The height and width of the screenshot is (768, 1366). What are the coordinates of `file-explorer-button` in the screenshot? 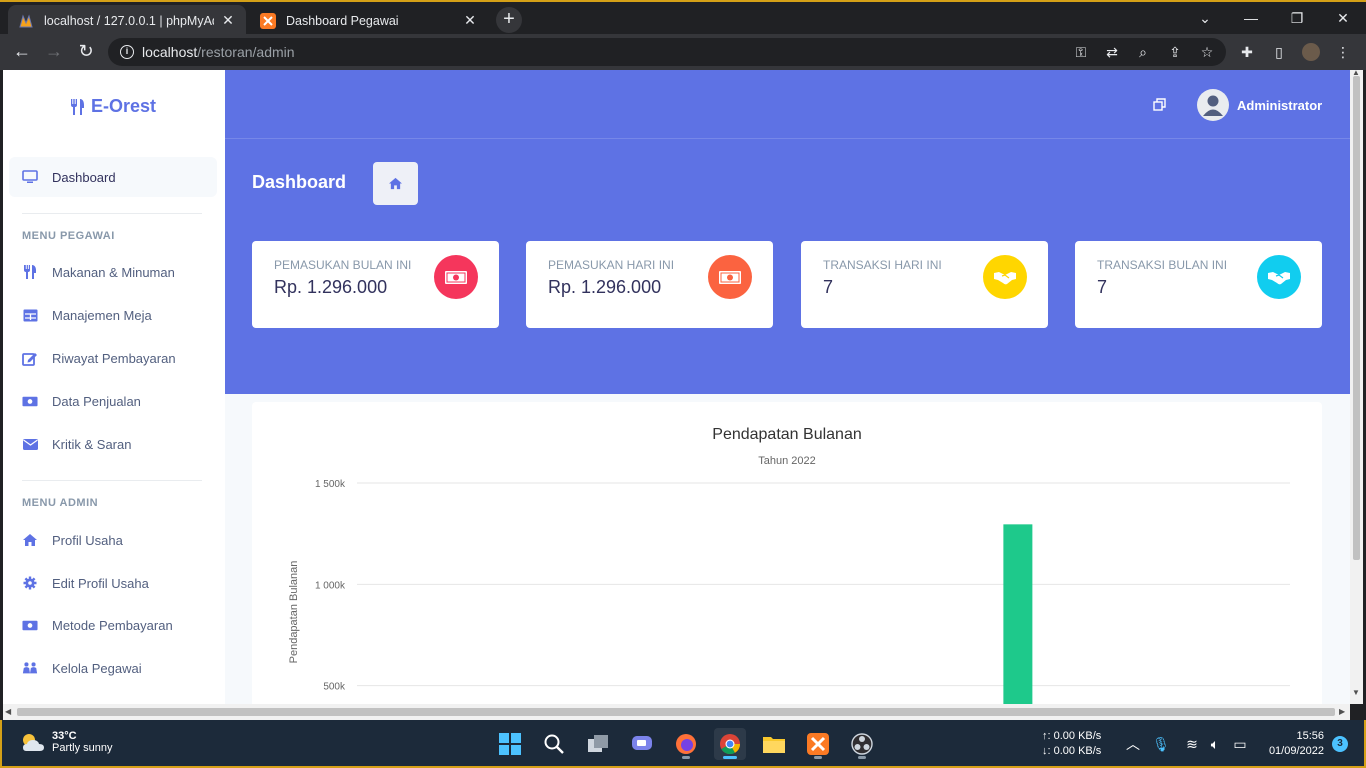 It's located at (774, 744).